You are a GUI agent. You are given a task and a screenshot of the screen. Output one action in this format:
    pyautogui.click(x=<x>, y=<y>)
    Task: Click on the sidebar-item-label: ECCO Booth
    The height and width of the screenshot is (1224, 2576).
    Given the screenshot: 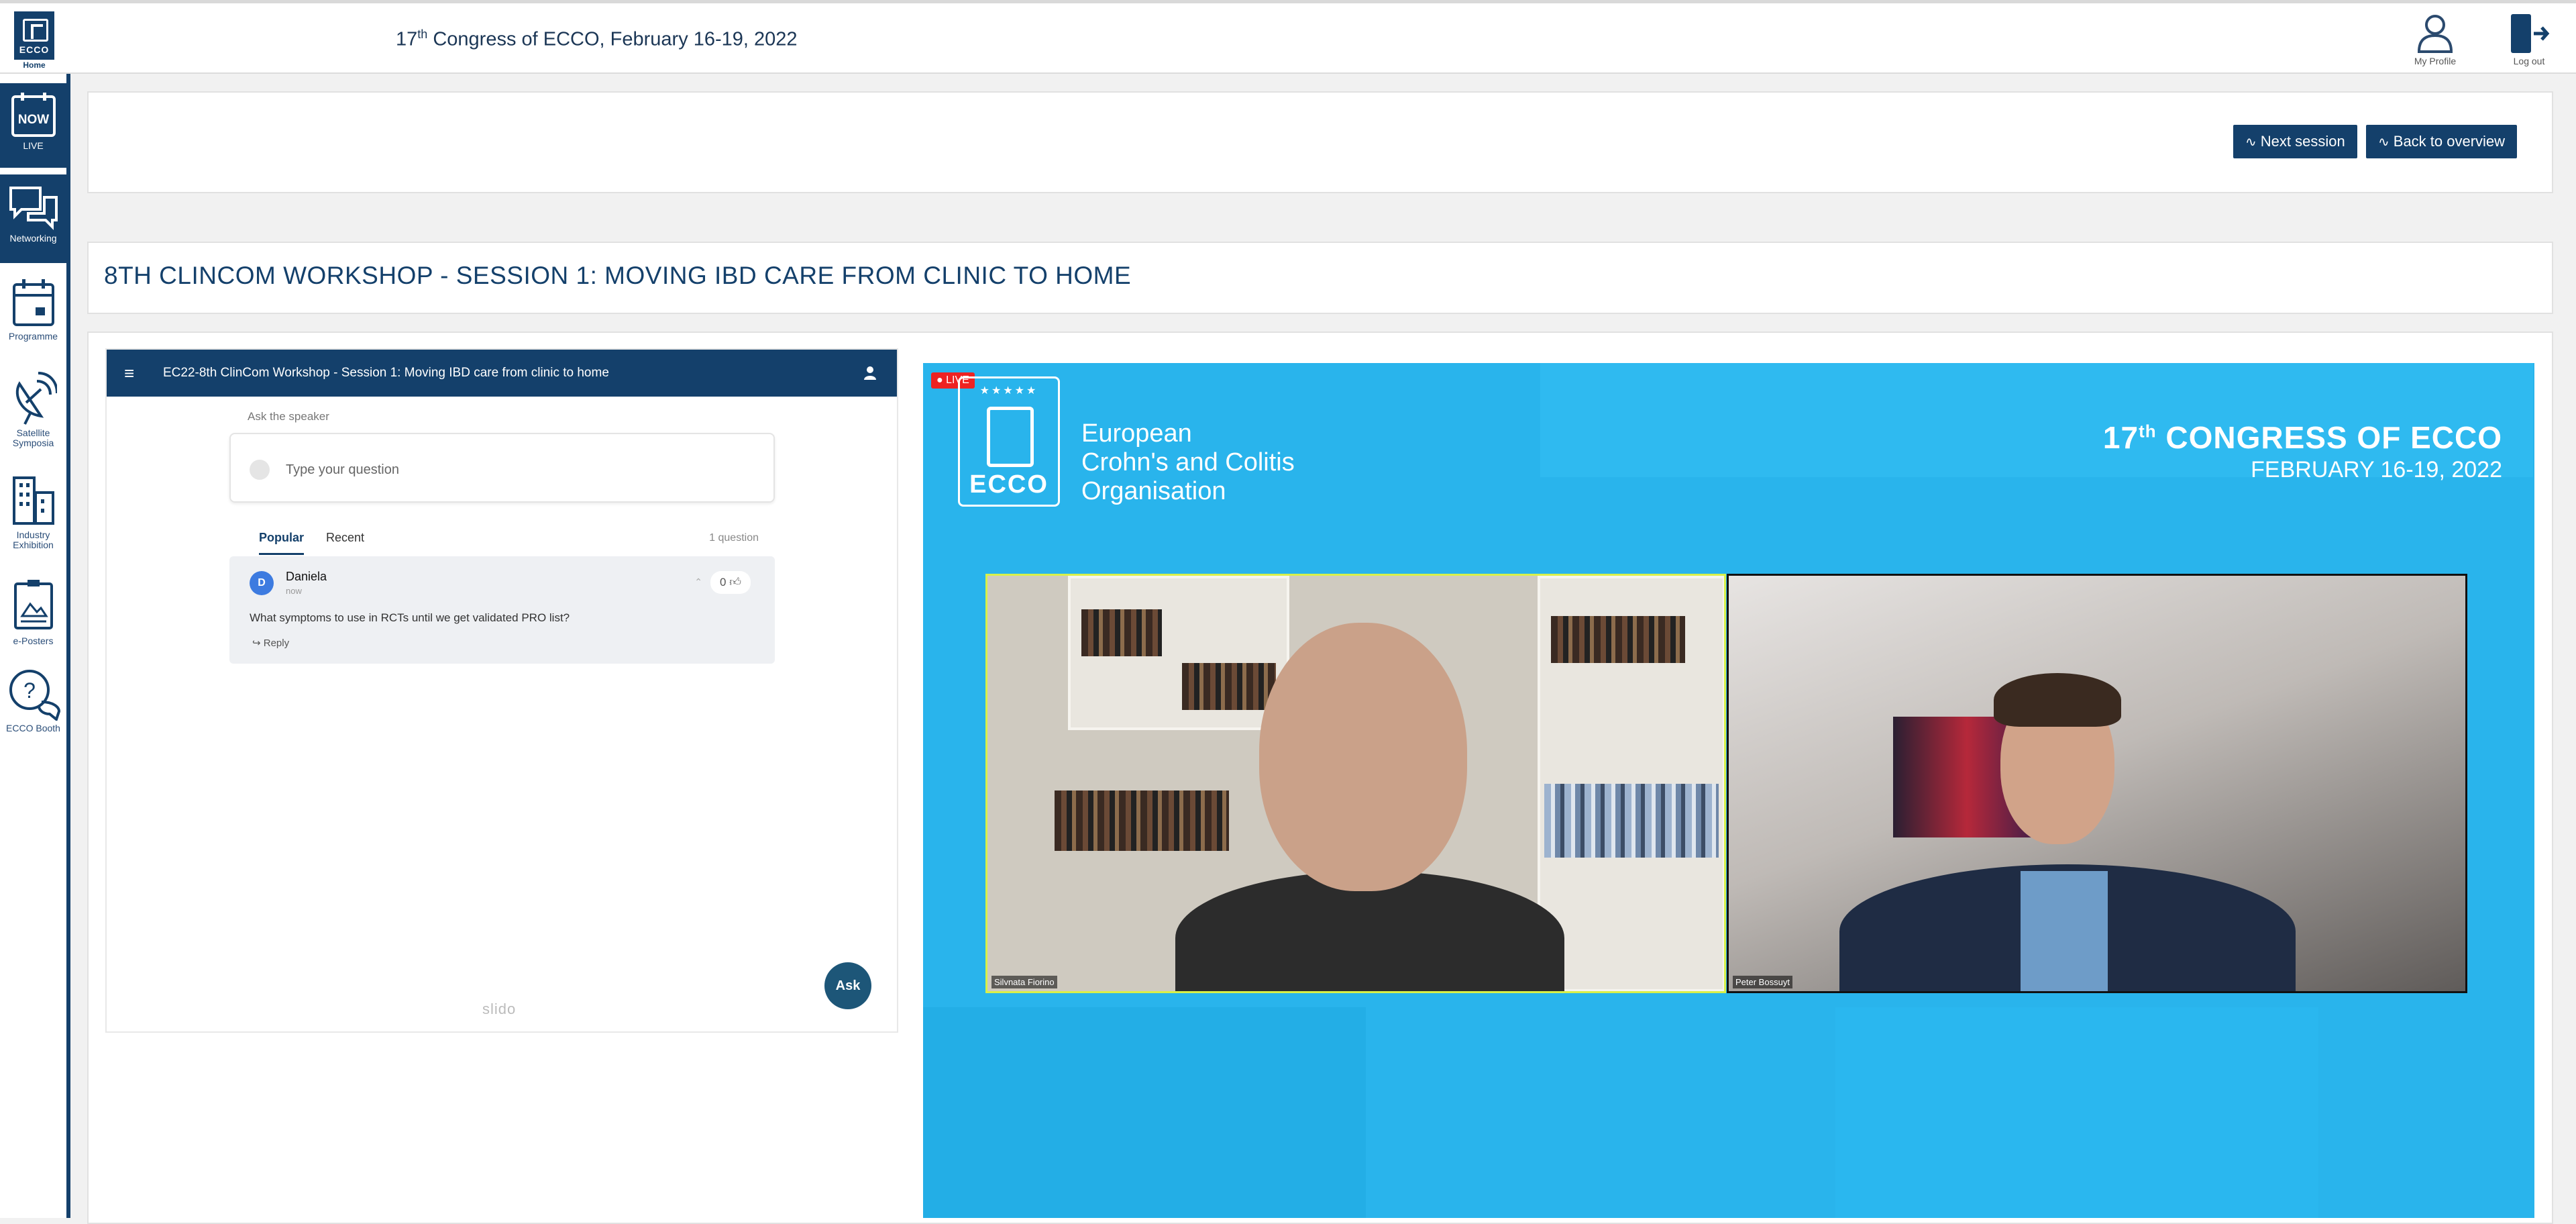 What is the action you would take?
    pyautogui.click(x=33, y=728)
    